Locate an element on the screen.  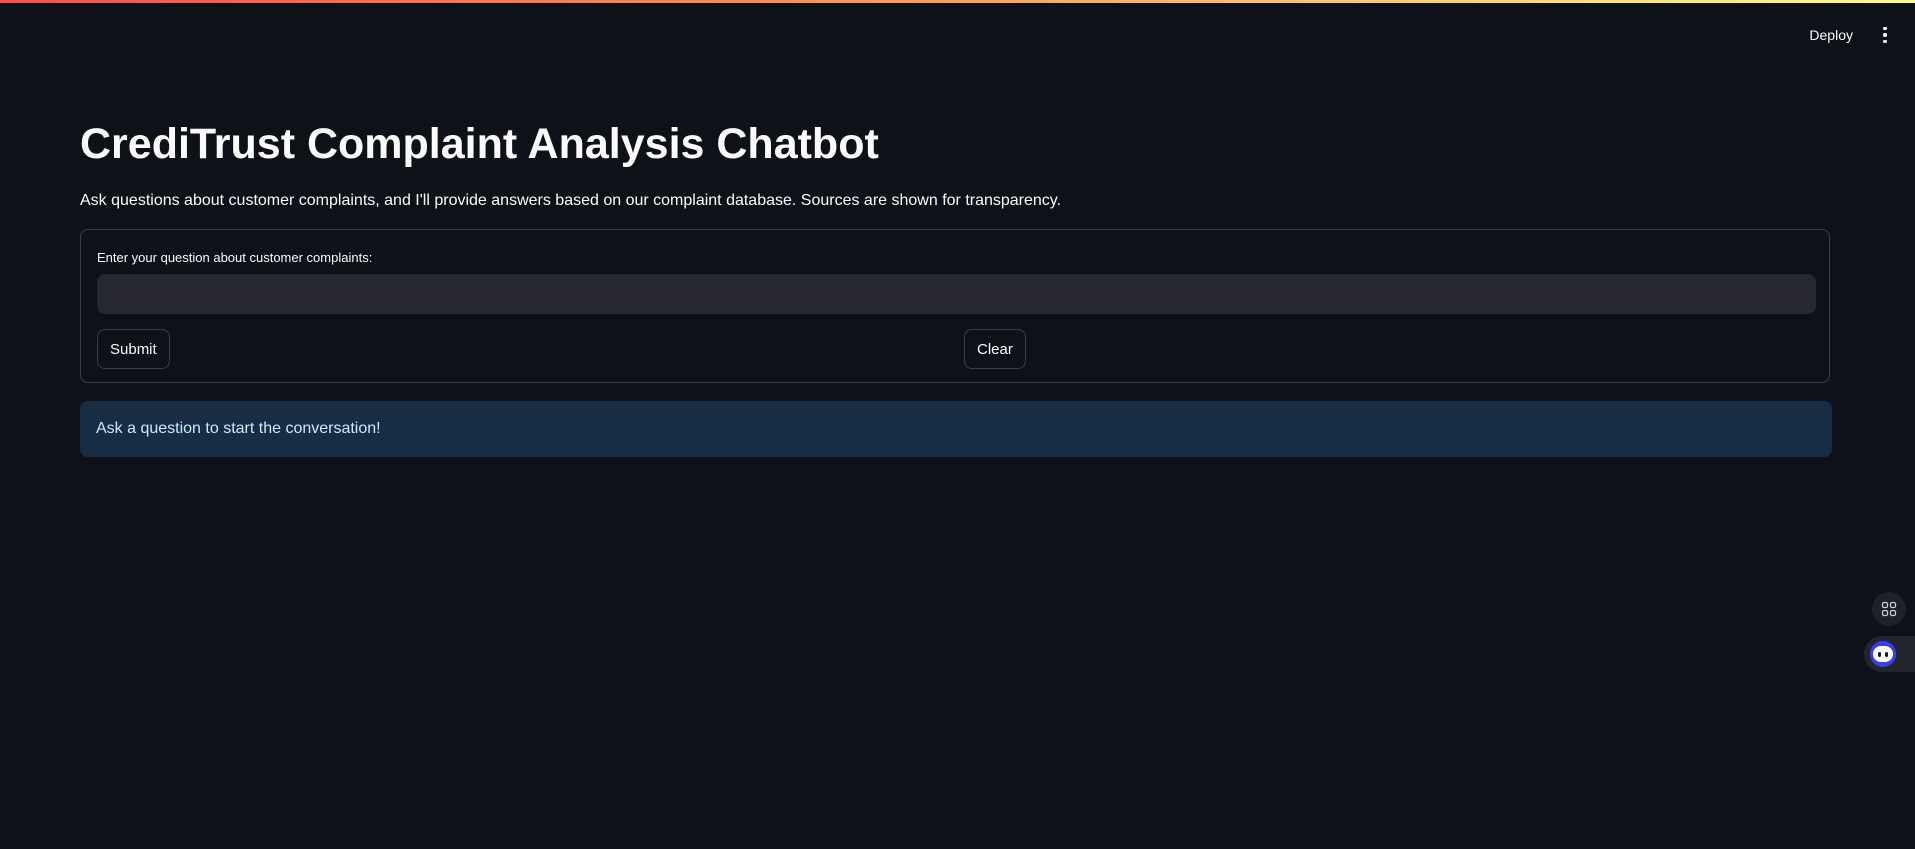
assistant-bot-icon is located at coordinates (1883, 654).